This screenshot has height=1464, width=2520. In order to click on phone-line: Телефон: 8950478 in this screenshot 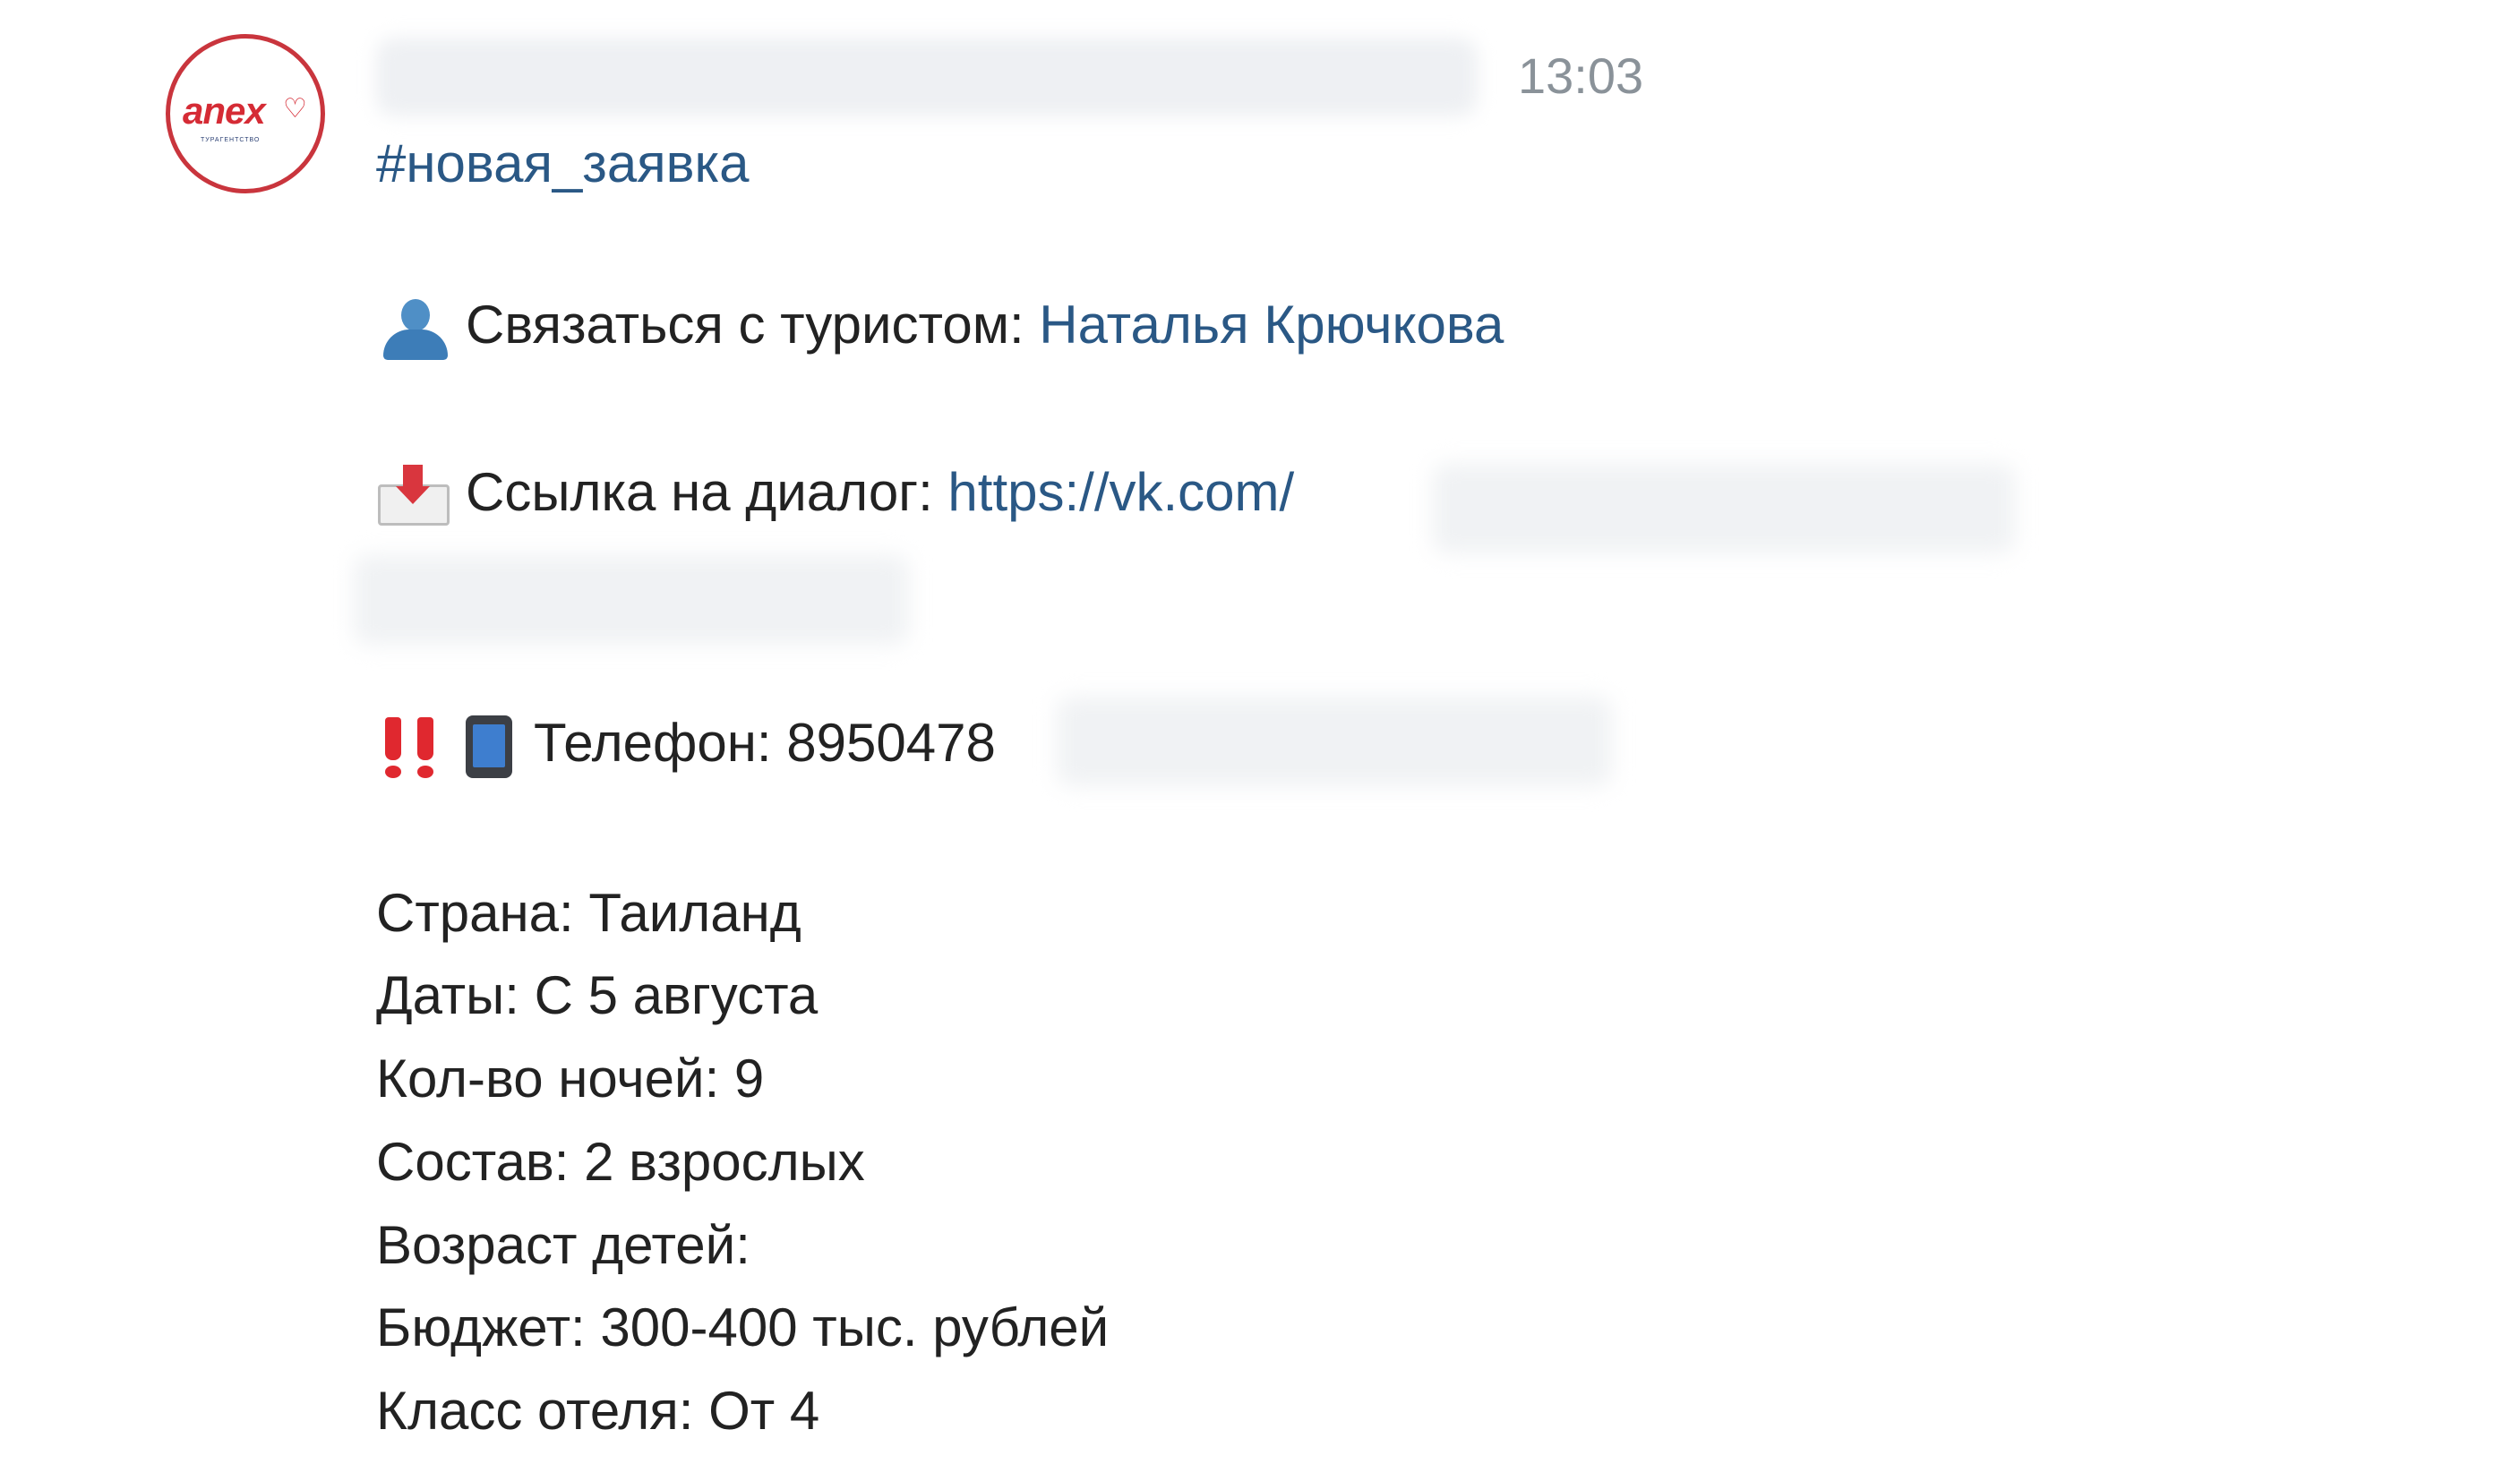, I will do `click(686, 746)`.